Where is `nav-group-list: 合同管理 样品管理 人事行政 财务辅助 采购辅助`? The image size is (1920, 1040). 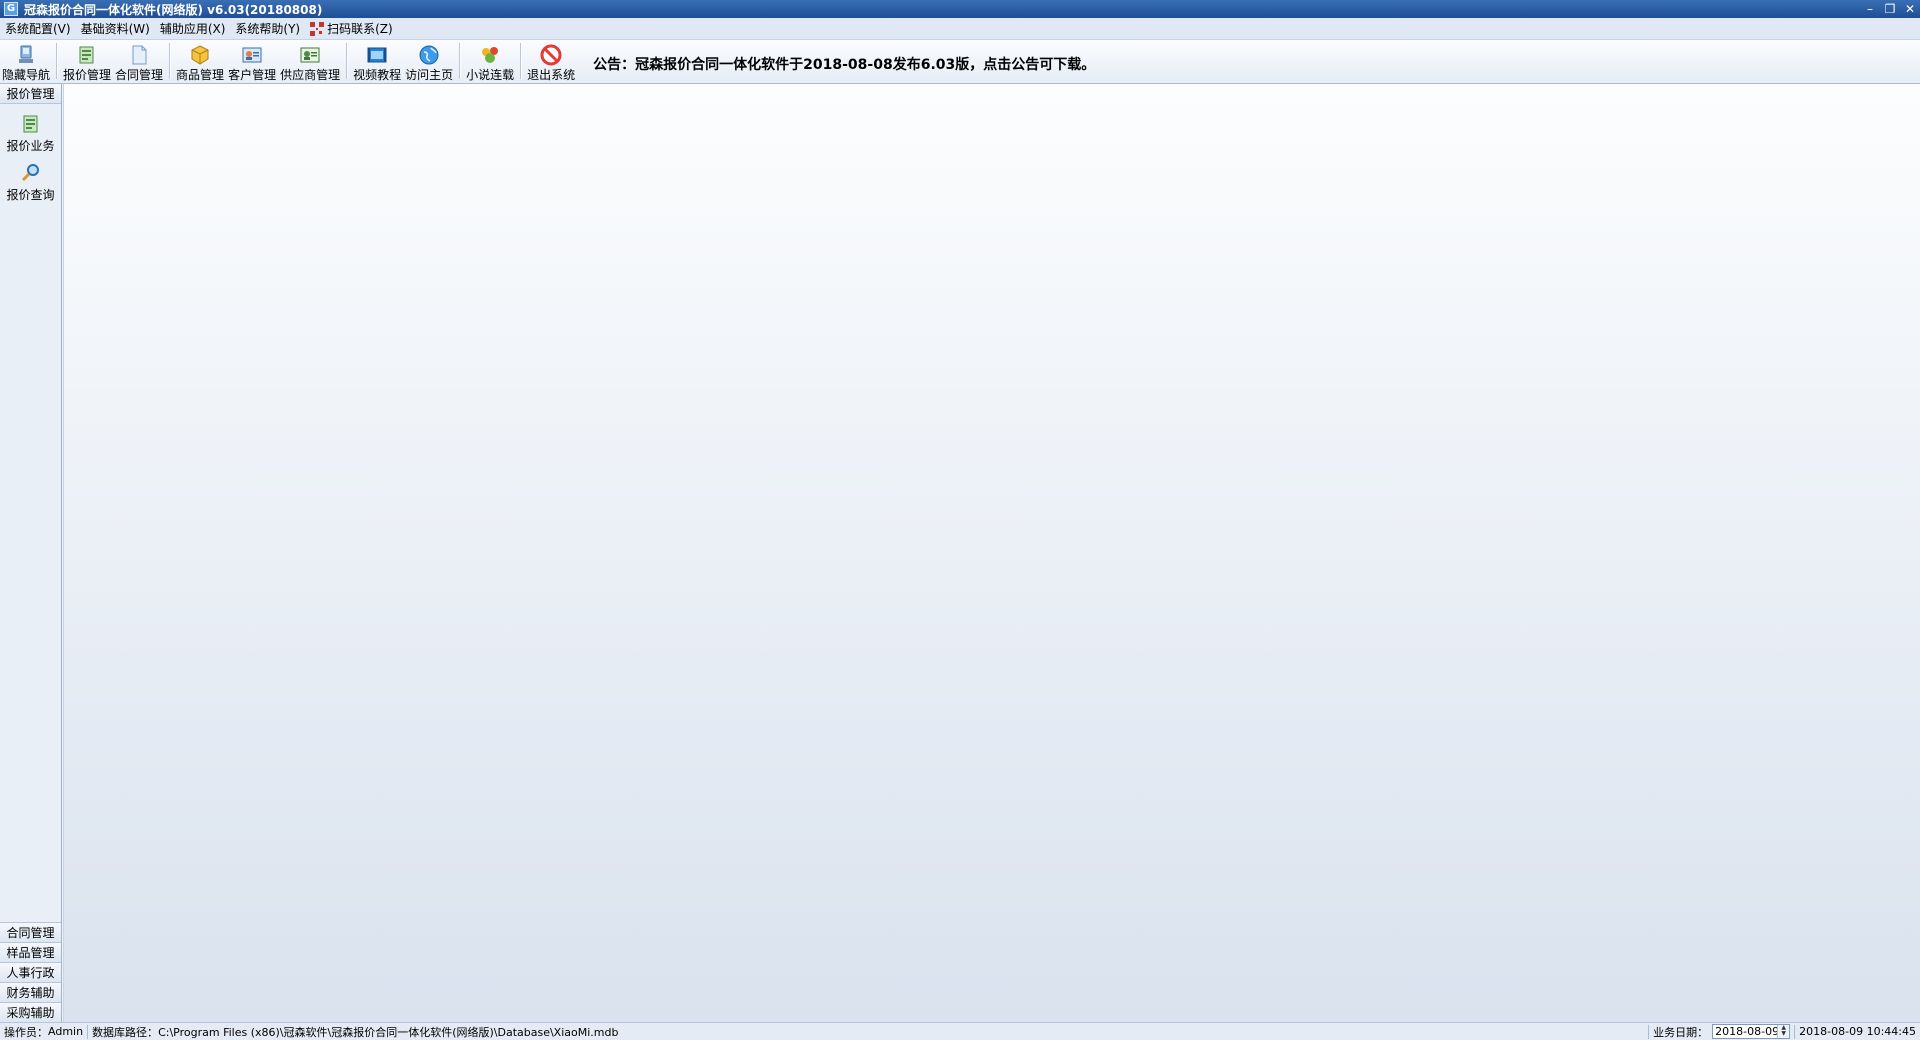 nav-group-list: 合同管理 样品管理 人事行政 财务辅助 采购辅助 is located at coordinates (30, 972).